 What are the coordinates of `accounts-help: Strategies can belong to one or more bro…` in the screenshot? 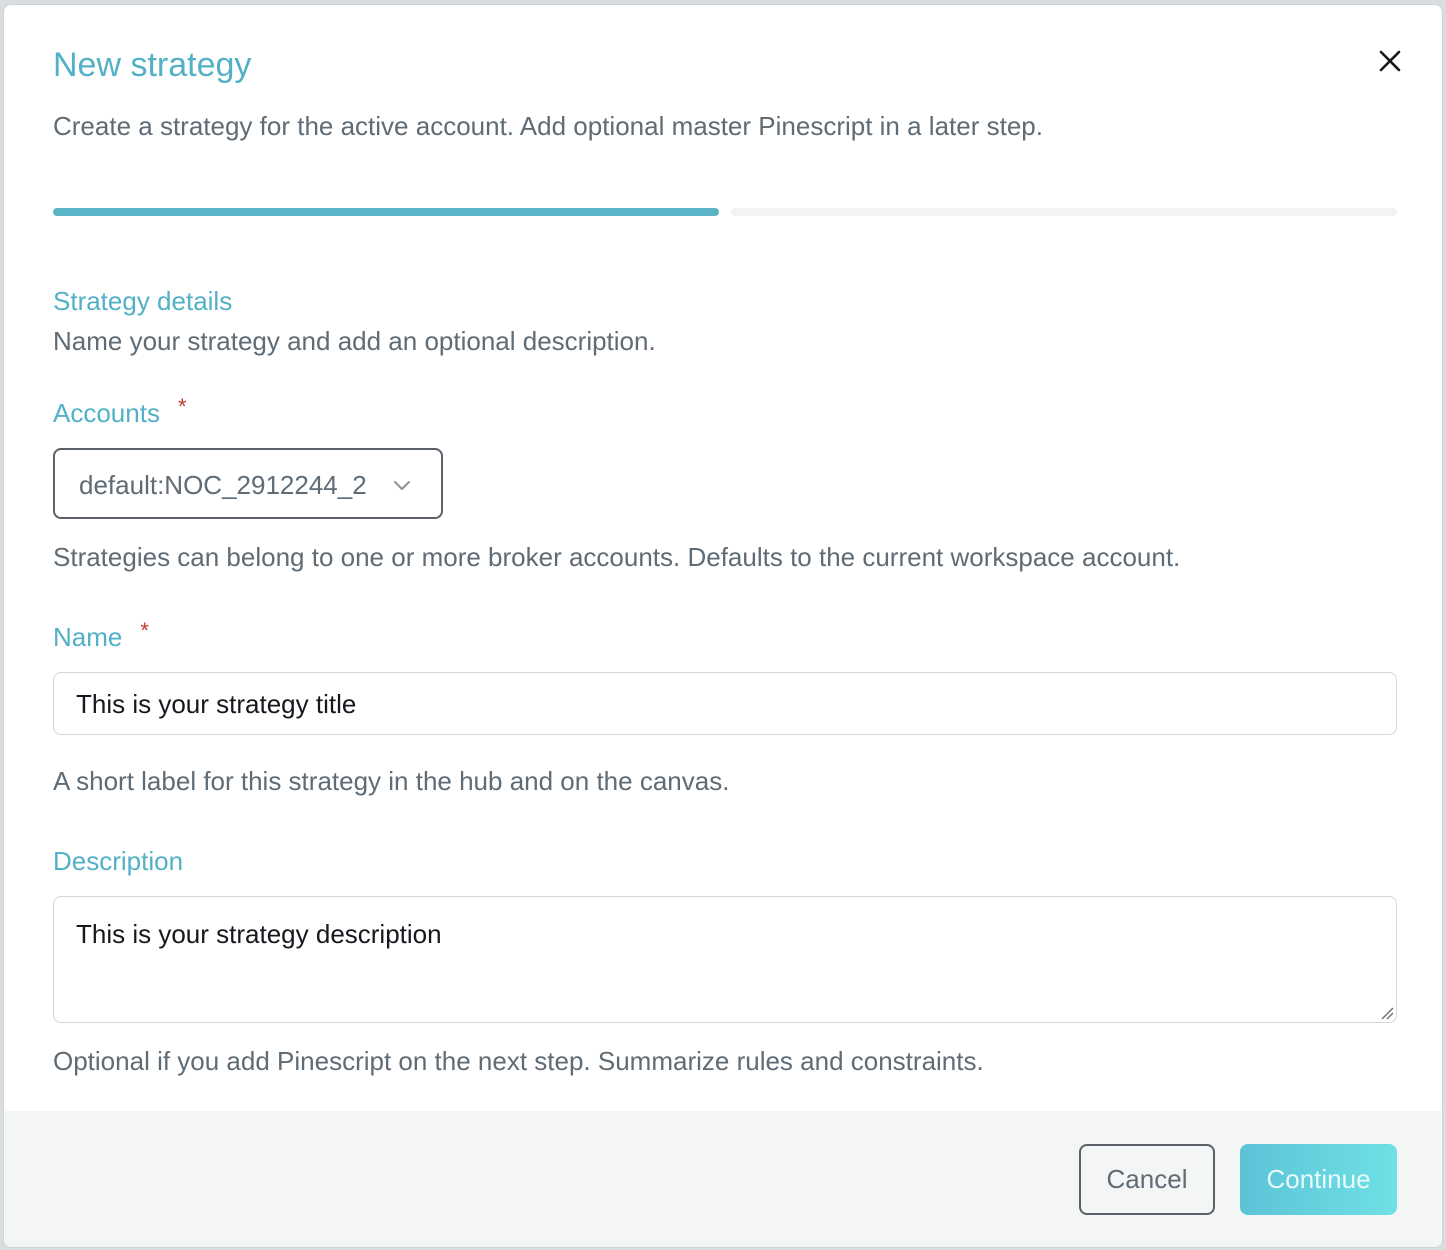 It's located at (617, 557).